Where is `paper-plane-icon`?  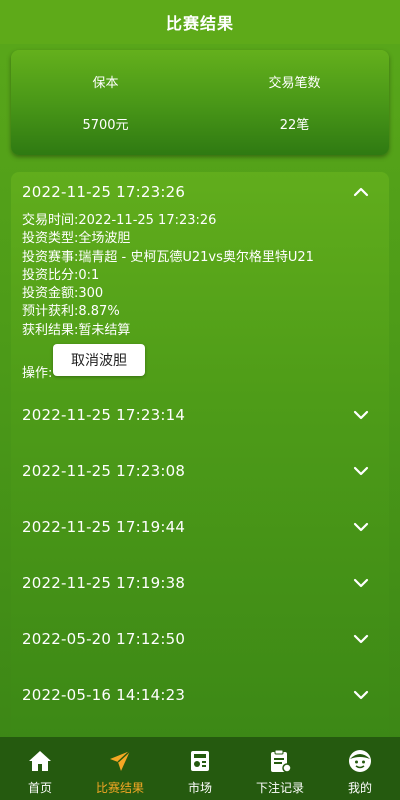
paper-plane-icon is located at coordinates (120, 760).